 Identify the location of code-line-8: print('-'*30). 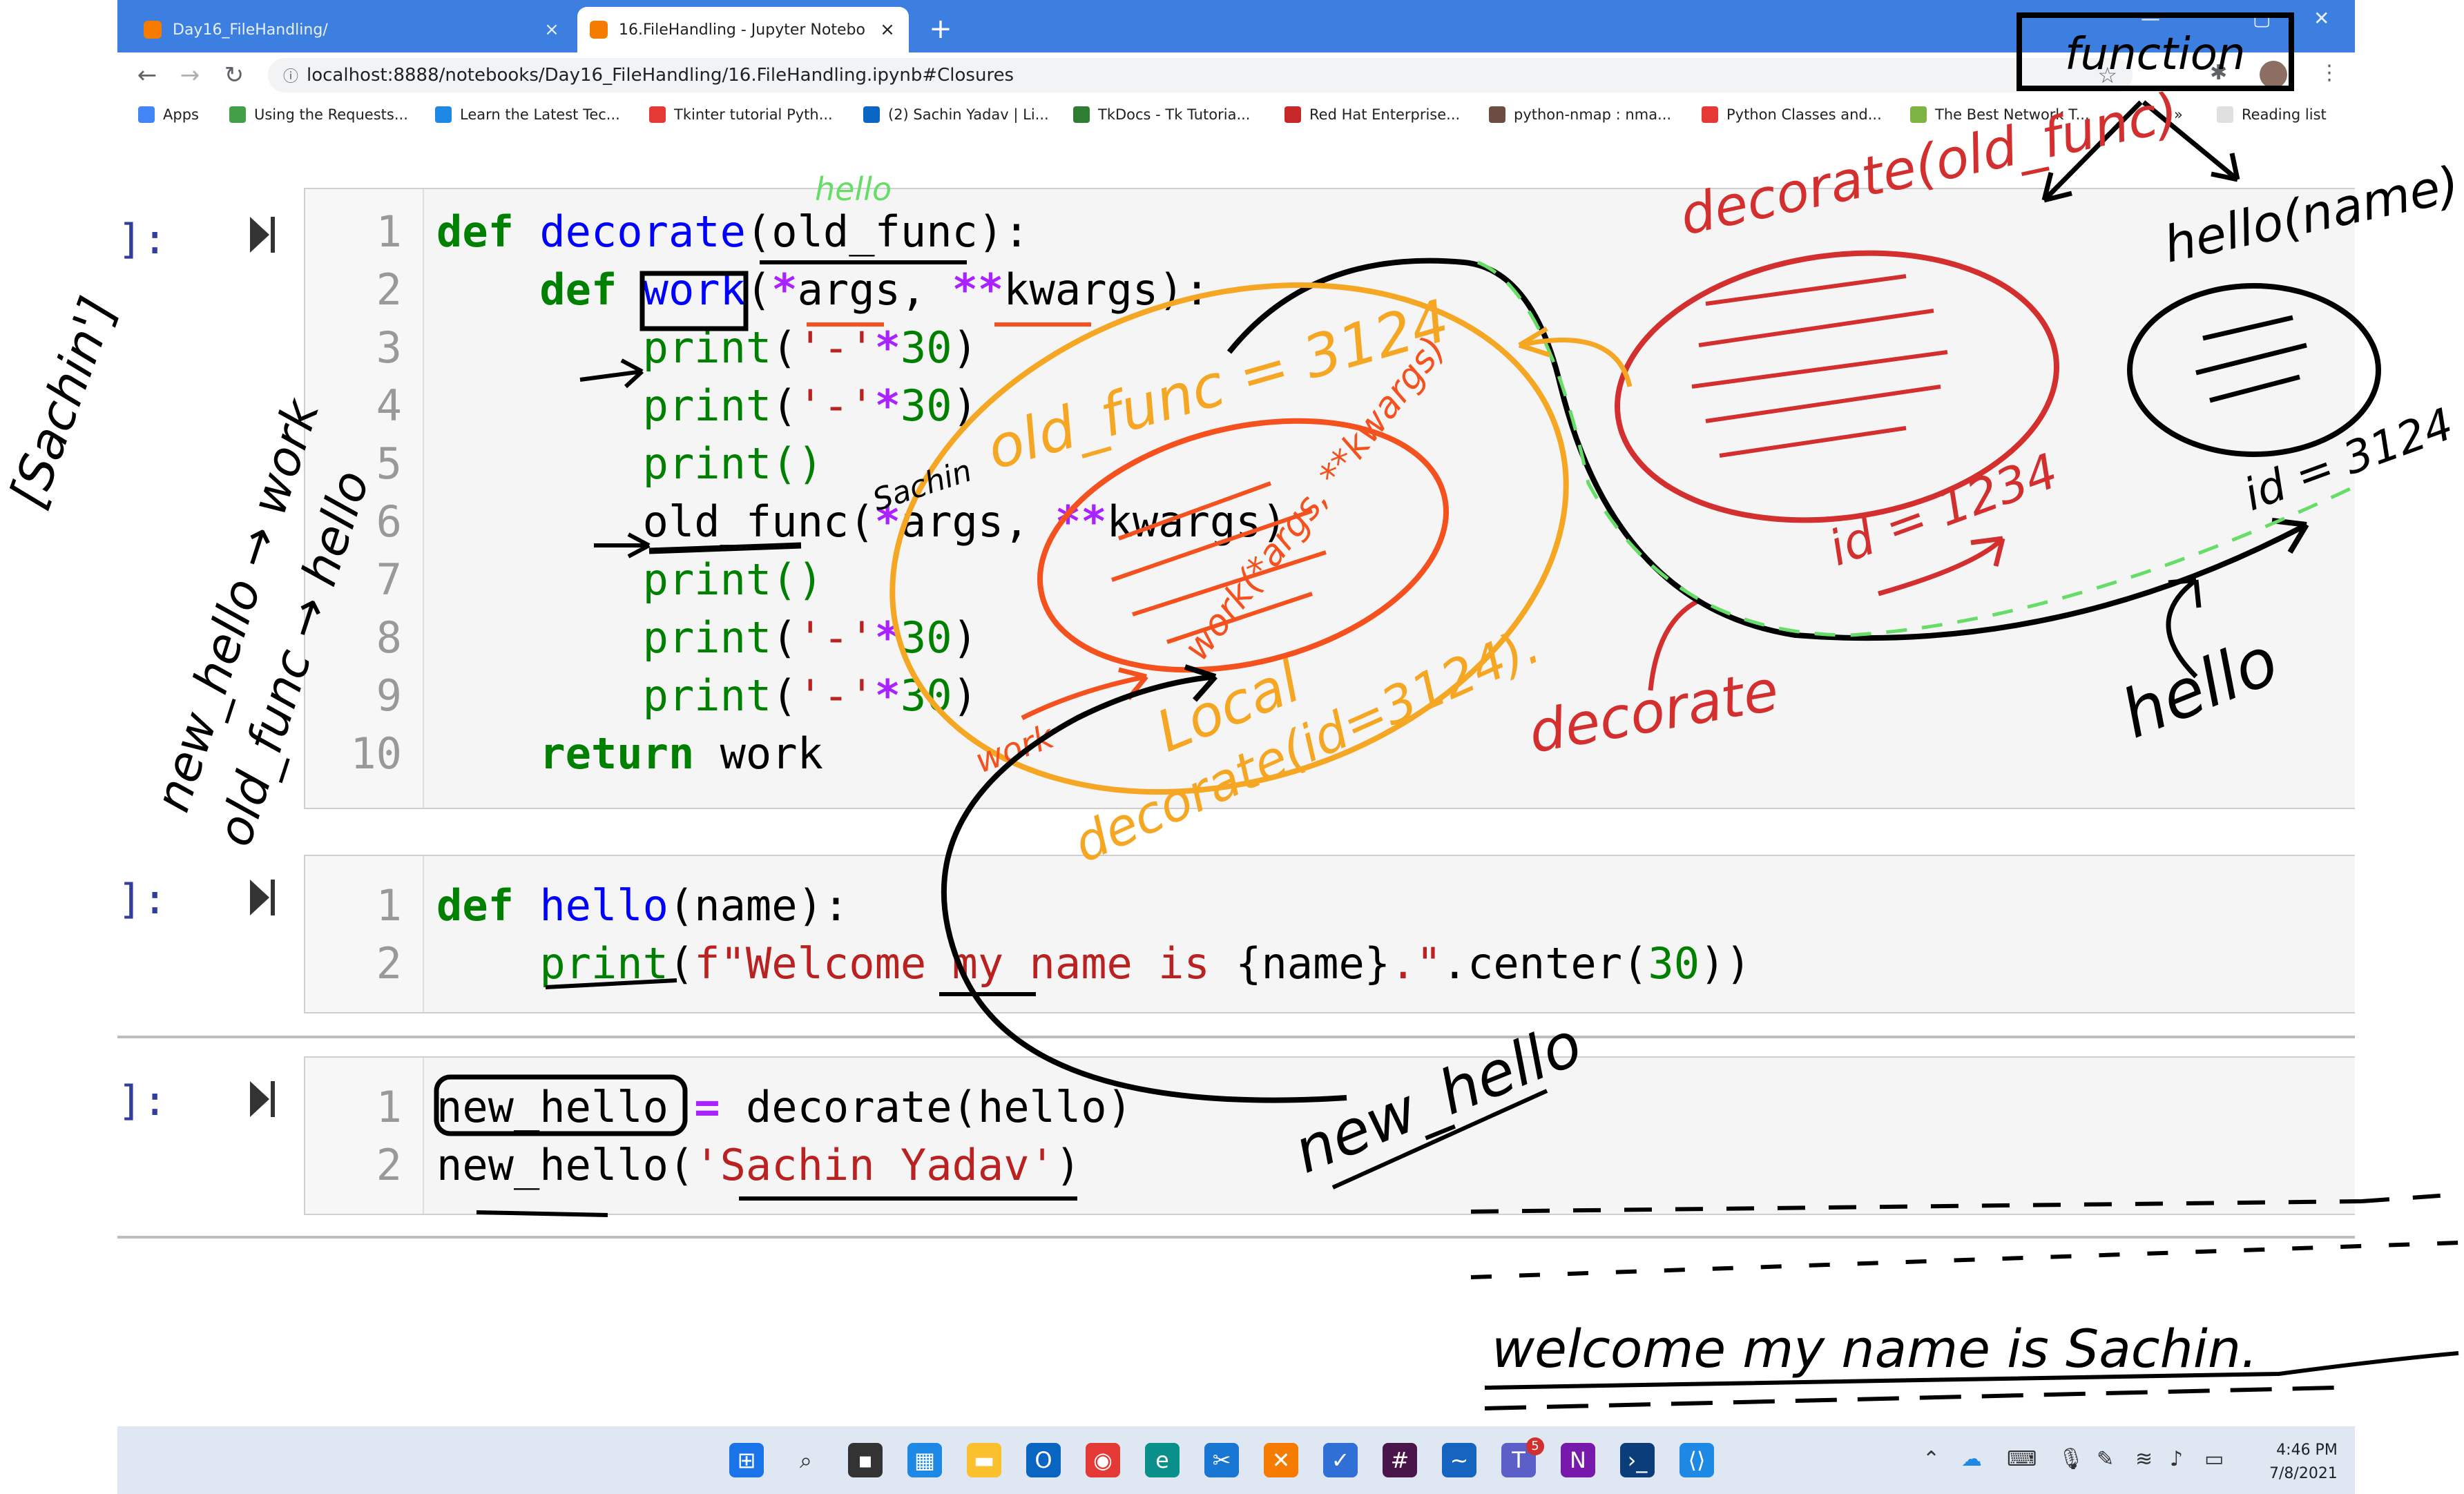
(810, 637).